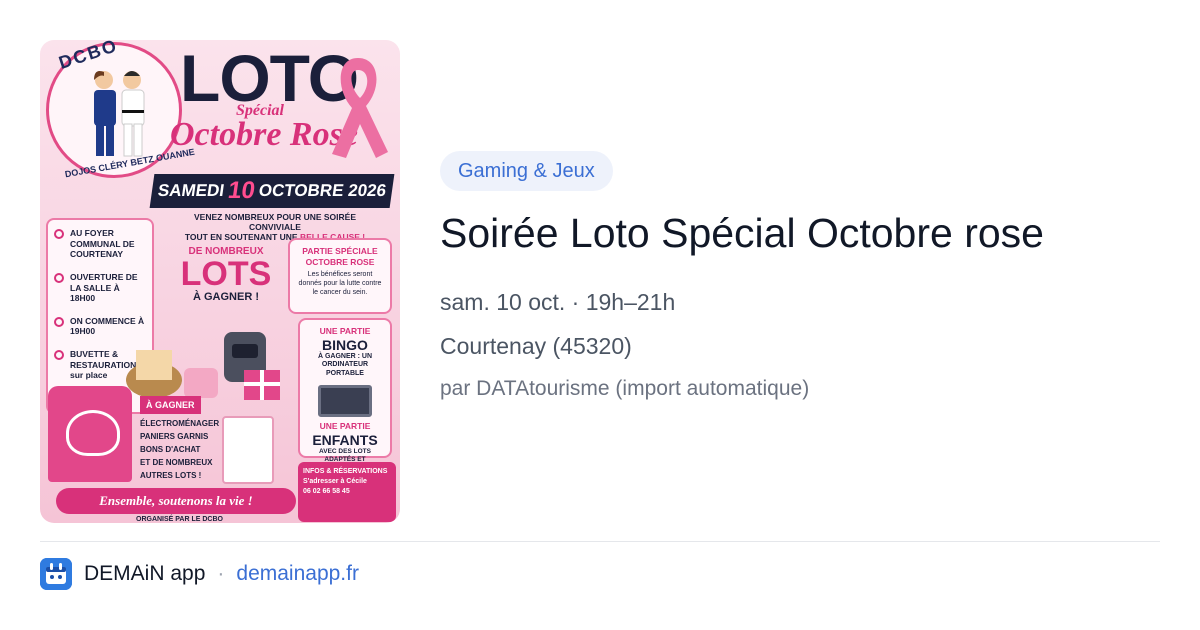 The width and height of the screenshot is (1200, 630). What do you see at coordinates (203, 366) in the screenshot?
I see `prizes-illustration-icon` at bounding box center [203, 366].